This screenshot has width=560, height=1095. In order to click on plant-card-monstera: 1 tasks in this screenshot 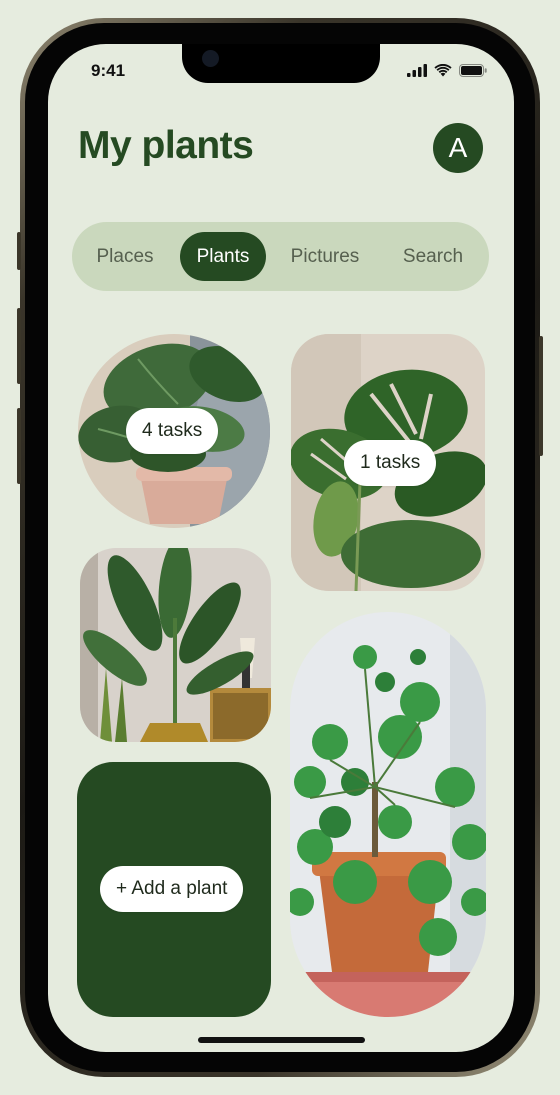, I will do `click(388, 462)`.